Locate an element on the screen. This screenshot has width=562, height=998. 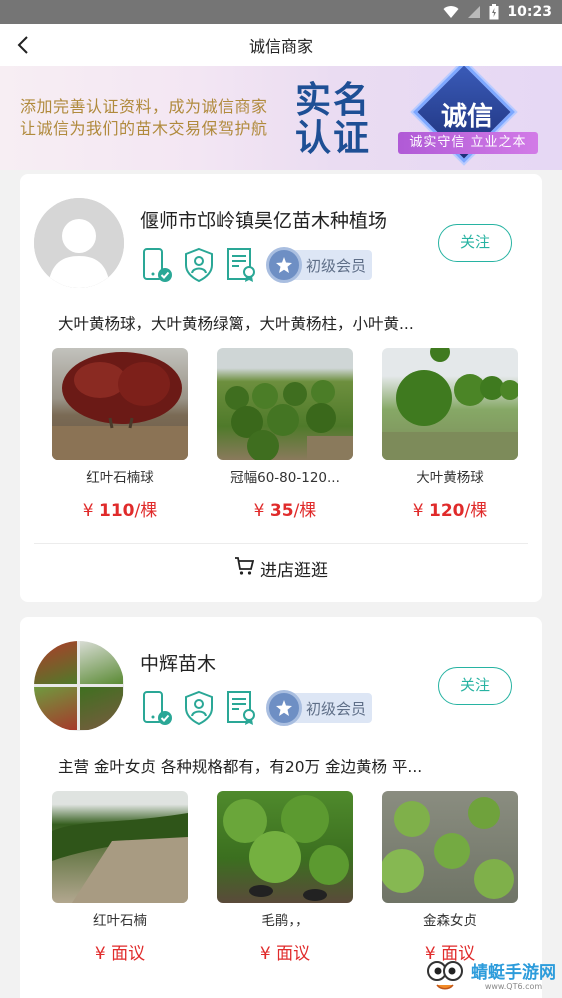
product-name: 金森女贞 is located at coordinates (450, 921).